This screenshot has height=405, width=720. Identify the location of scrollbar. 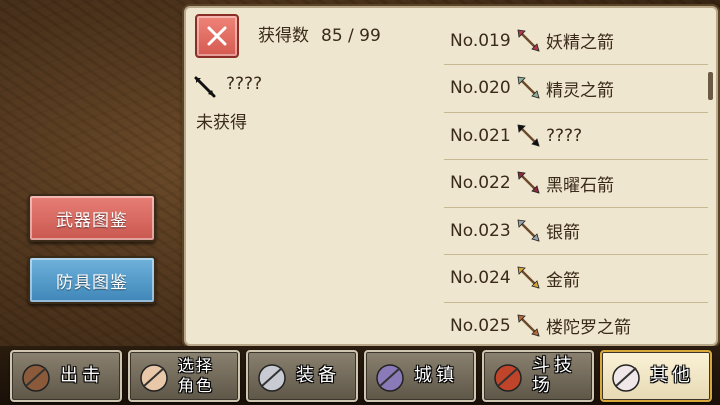
(710, 86).